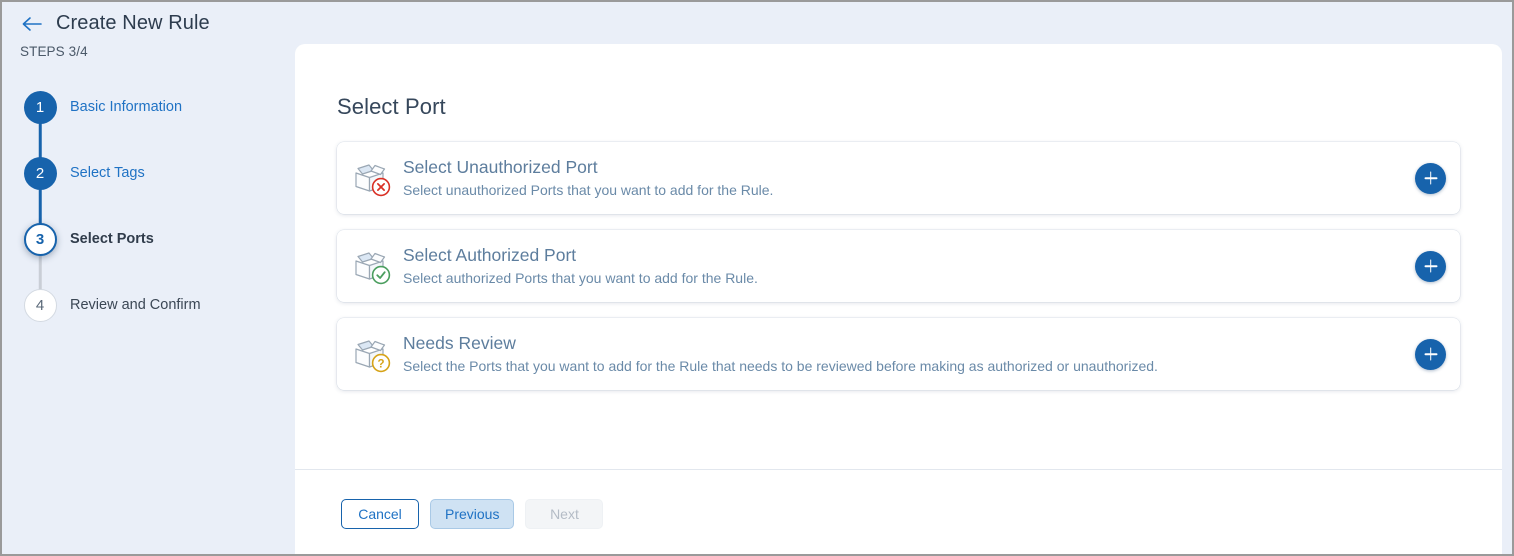 The height and width of the screenshot is (556, 1514). I want to click on step-bullet-3: 3, so click(40, 239).